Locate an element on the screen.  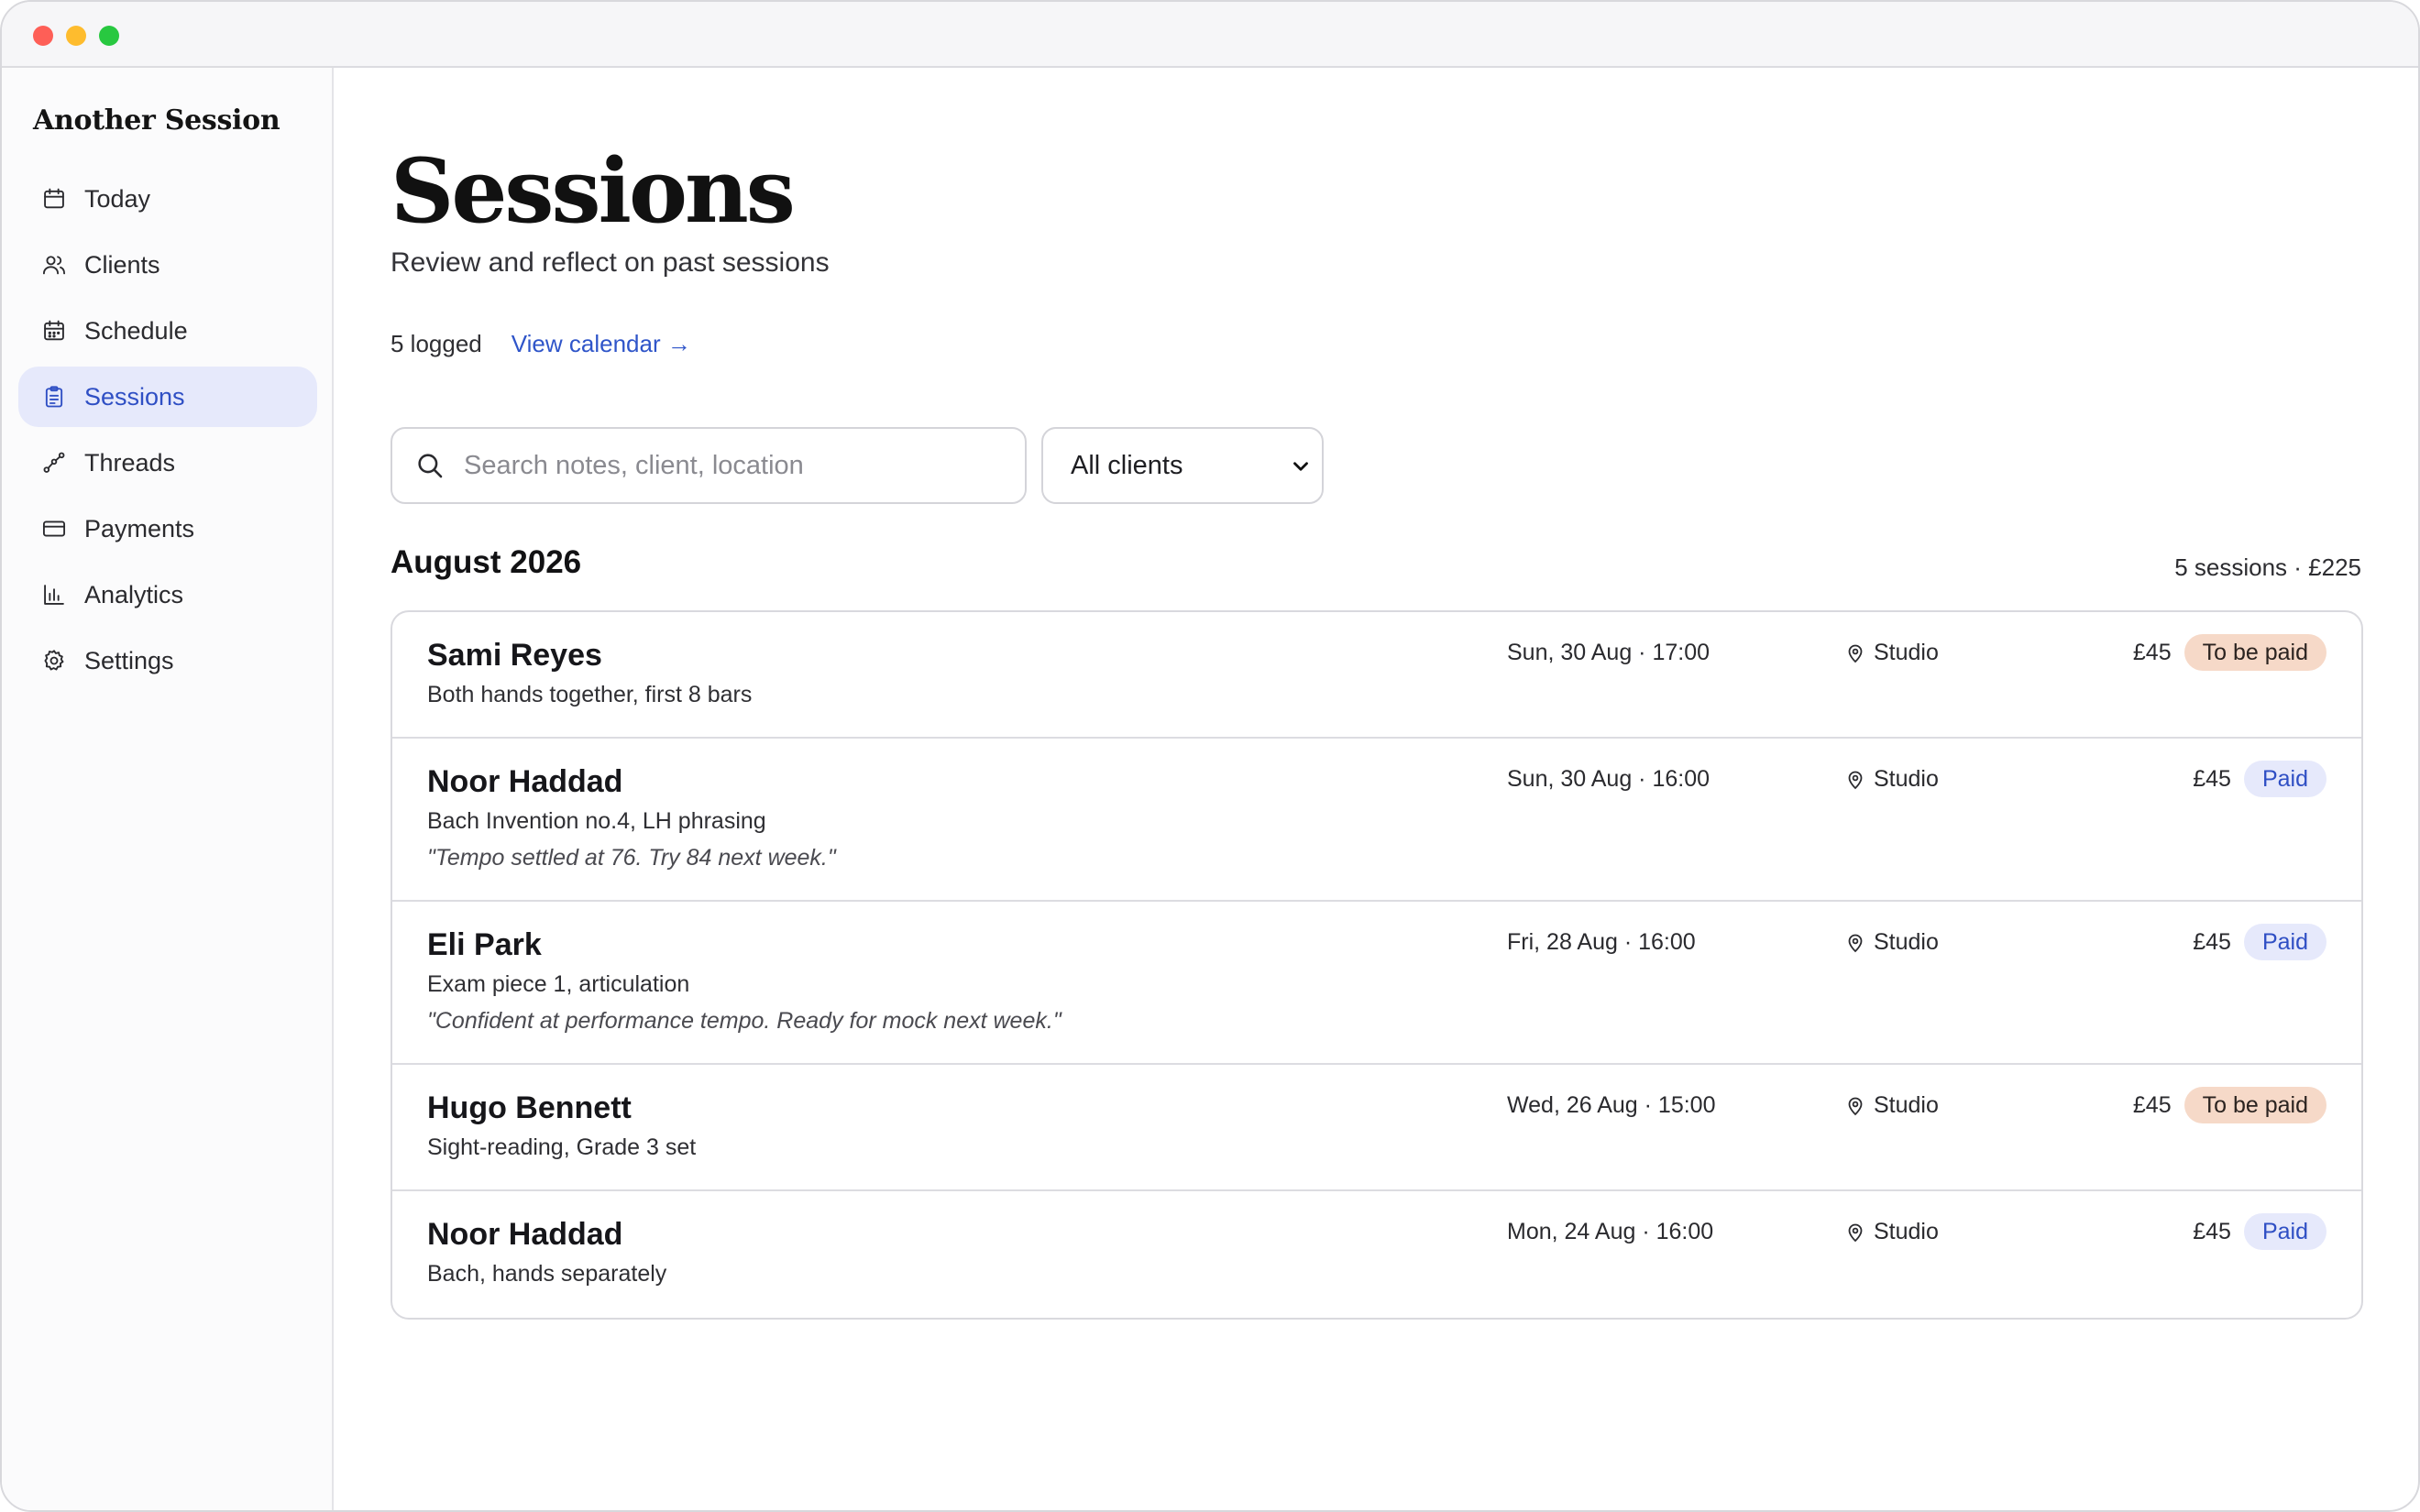
sidebar-item-sessions: Sessions is located at coordinates (167, 397).